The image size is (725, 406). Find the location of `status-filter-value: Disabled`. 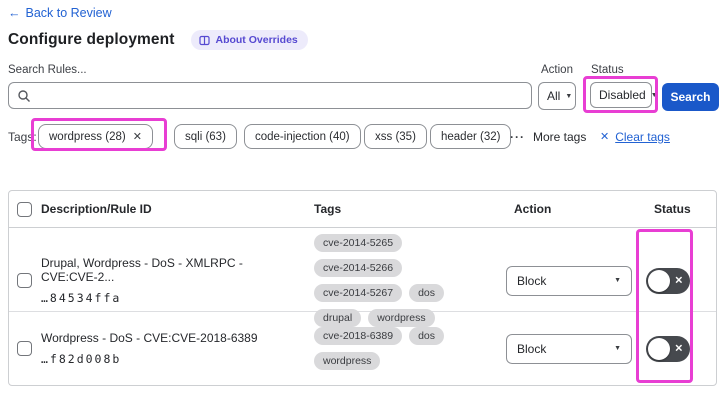

status-filter-value: Disabled is located at coordinates (622, 95).